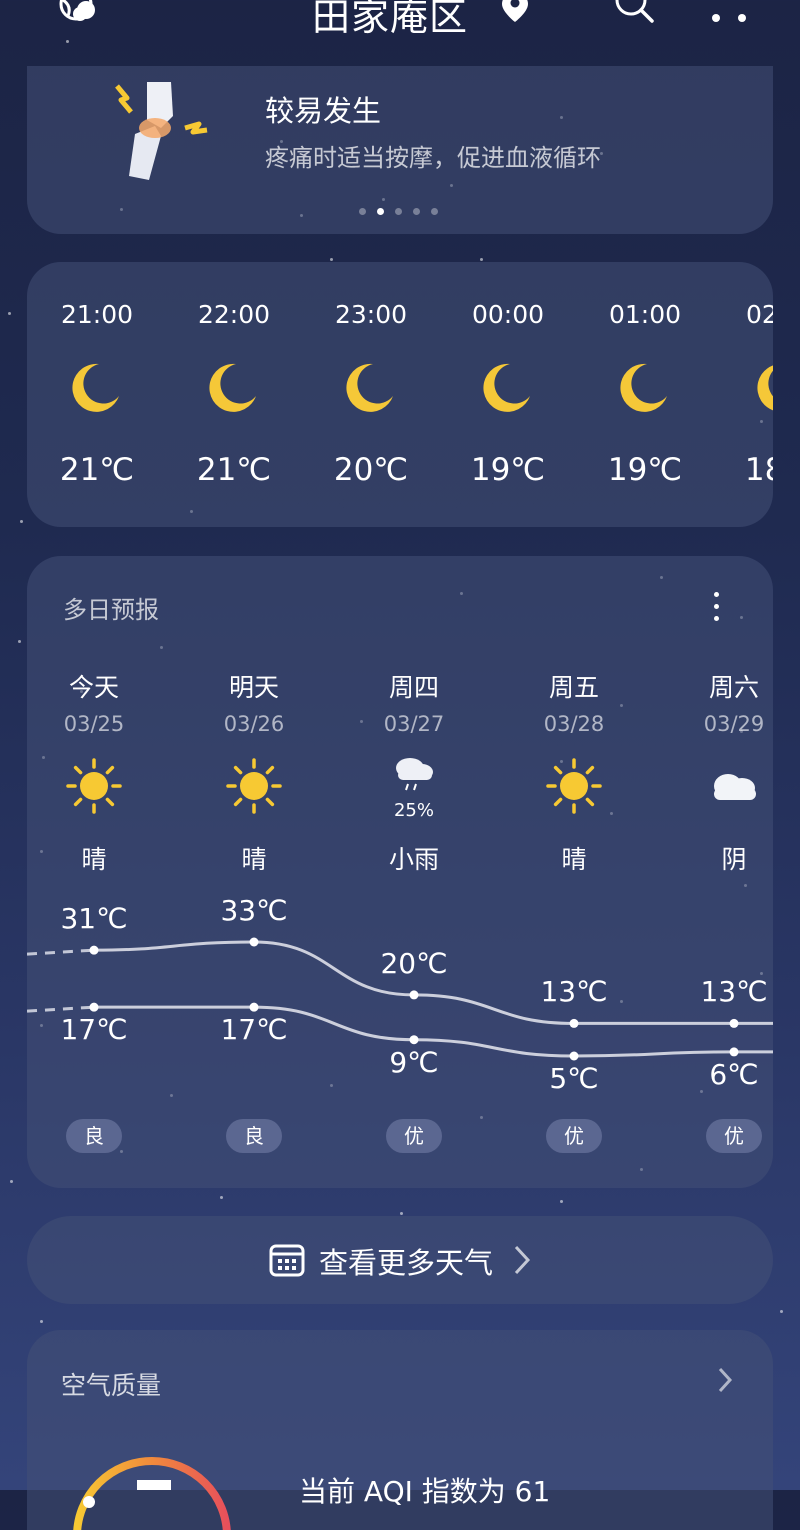  What do you see at coordinates (735, 787) in the screenshot?
I see `cloud-icon` at bounding box center [735, 787].